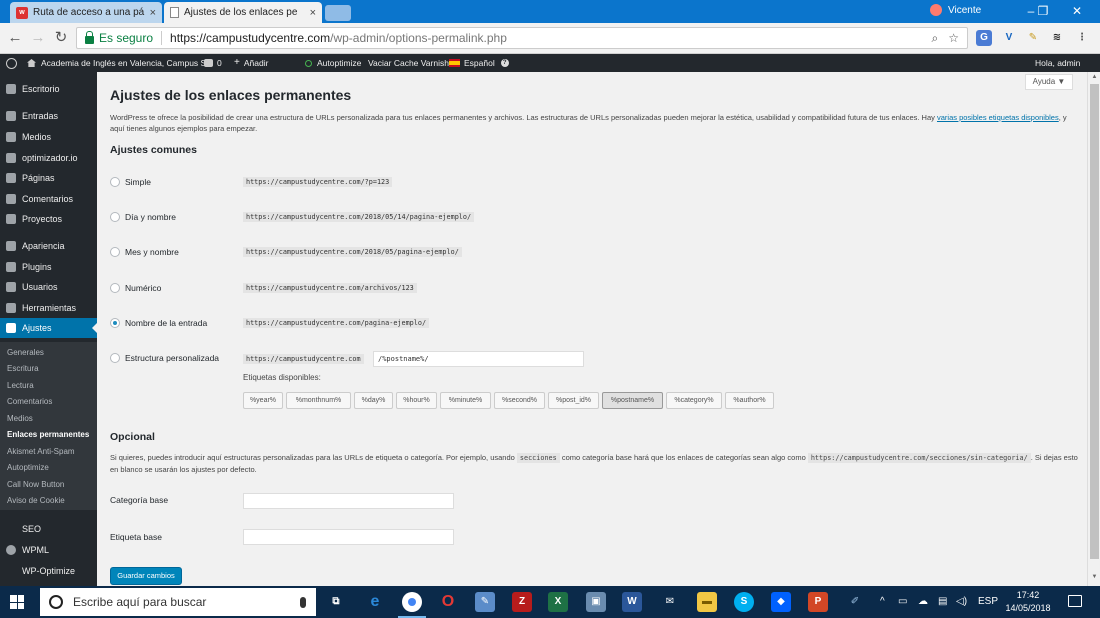  What do you see at coordinates (158, 323) in the screenshot?
I see `option-nombre-entrada: Nombre de la entrada` at bounding box center [158, 323].